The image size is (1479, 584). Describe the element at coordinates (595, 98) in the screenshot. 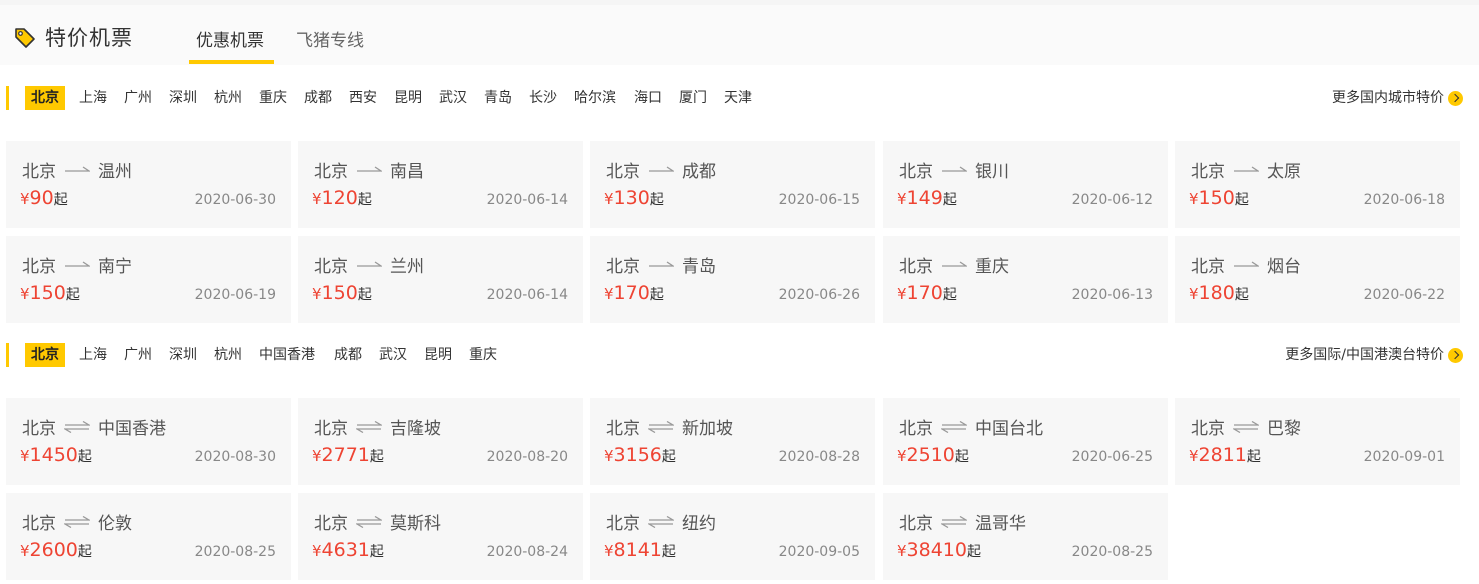

I see `city-filter-12: 哈尔滨` at that location.